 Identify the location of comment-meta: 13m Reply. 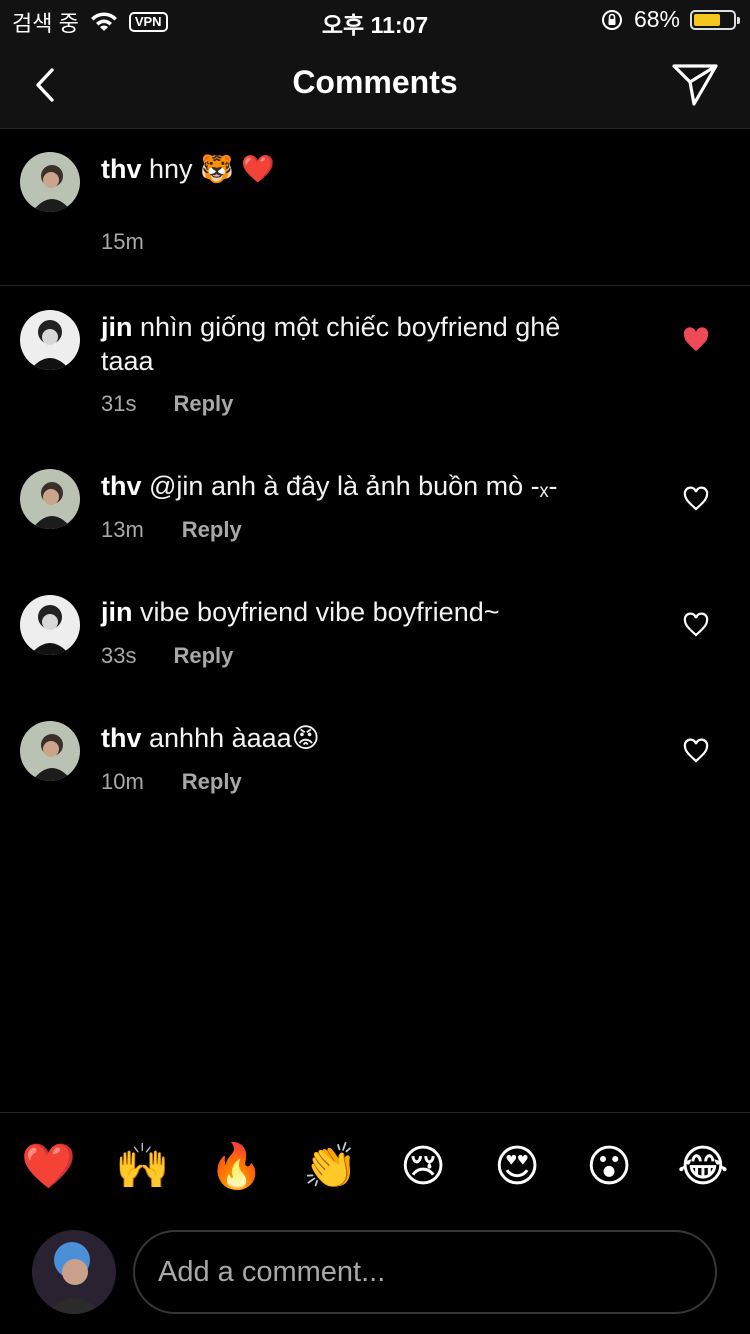
(171, 530).